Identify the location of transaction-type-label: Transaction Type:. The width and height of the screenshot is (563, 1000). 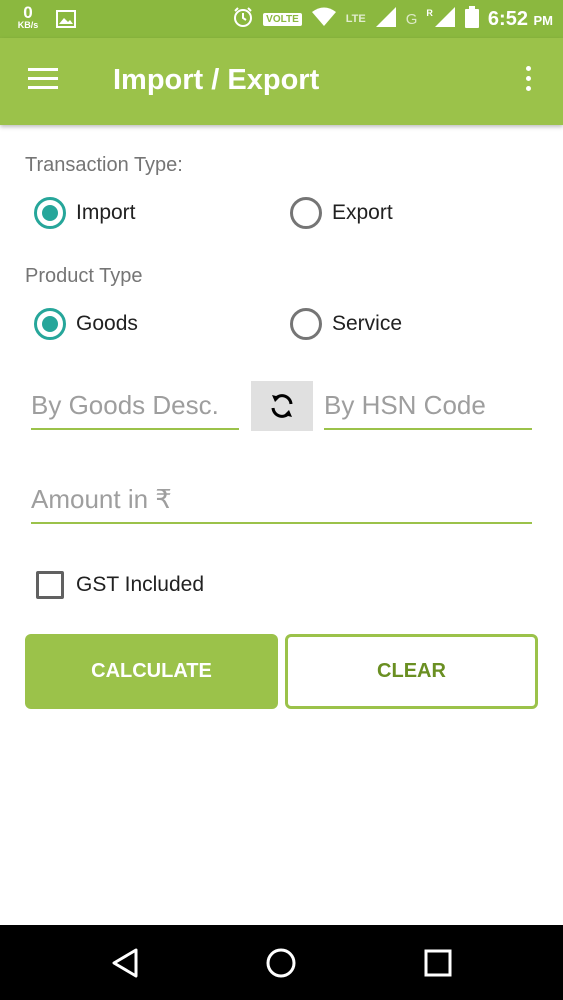
(104, 165).